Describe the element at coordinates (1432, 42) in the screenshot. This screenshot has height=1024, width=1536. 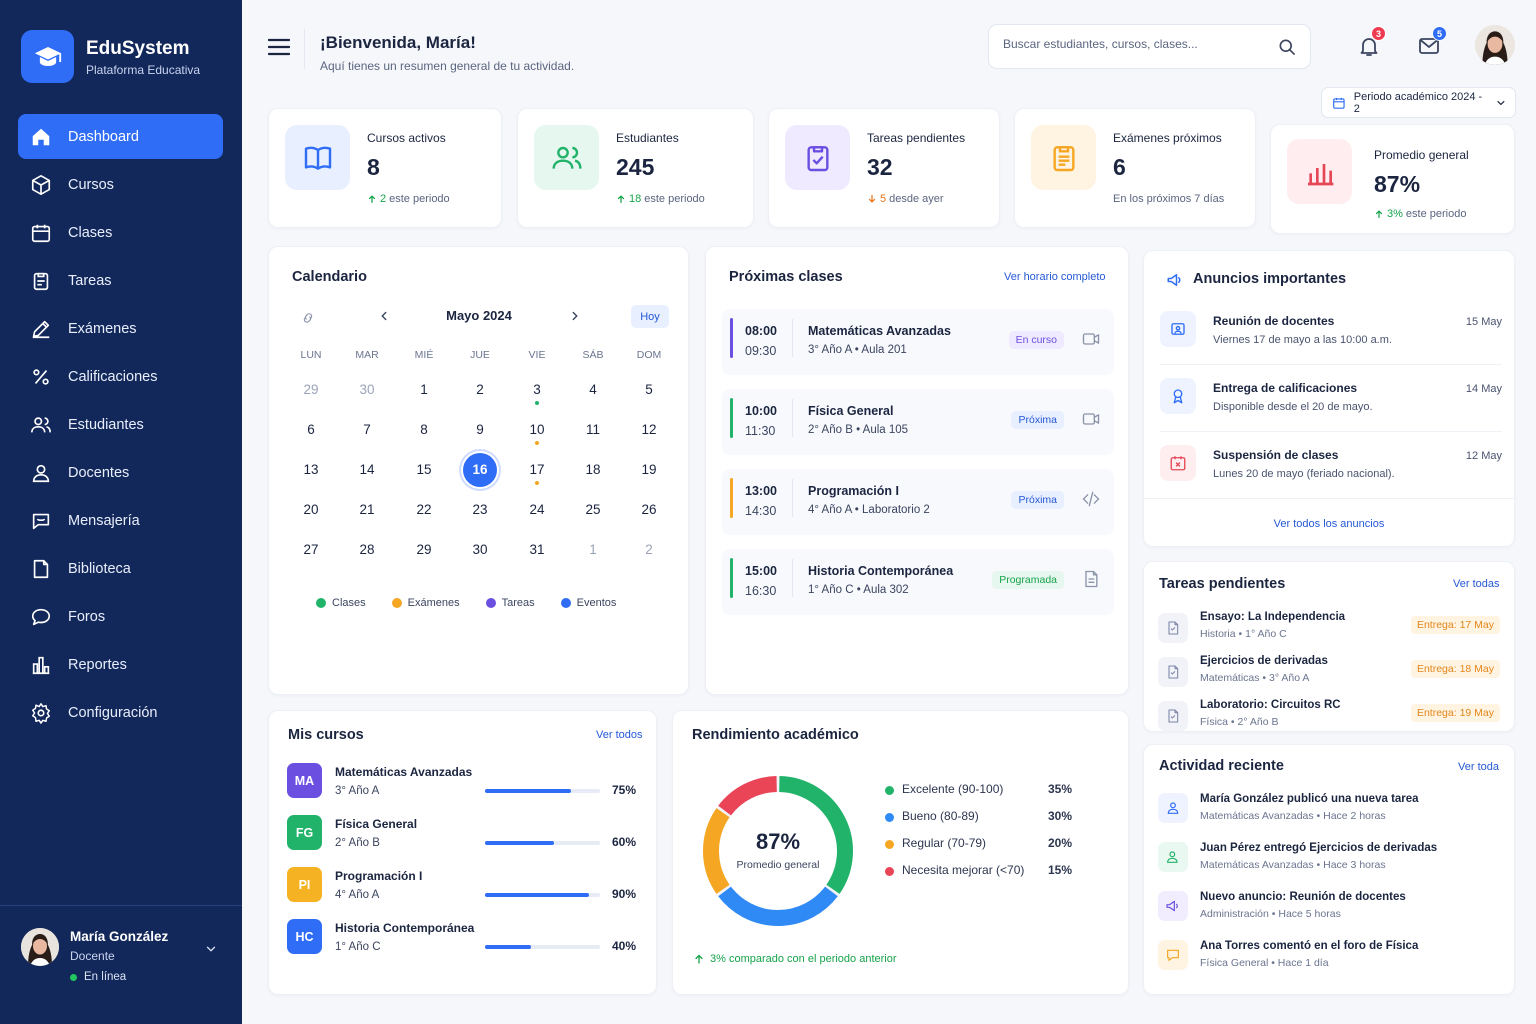
I see `mail-icon: 5` at that location.